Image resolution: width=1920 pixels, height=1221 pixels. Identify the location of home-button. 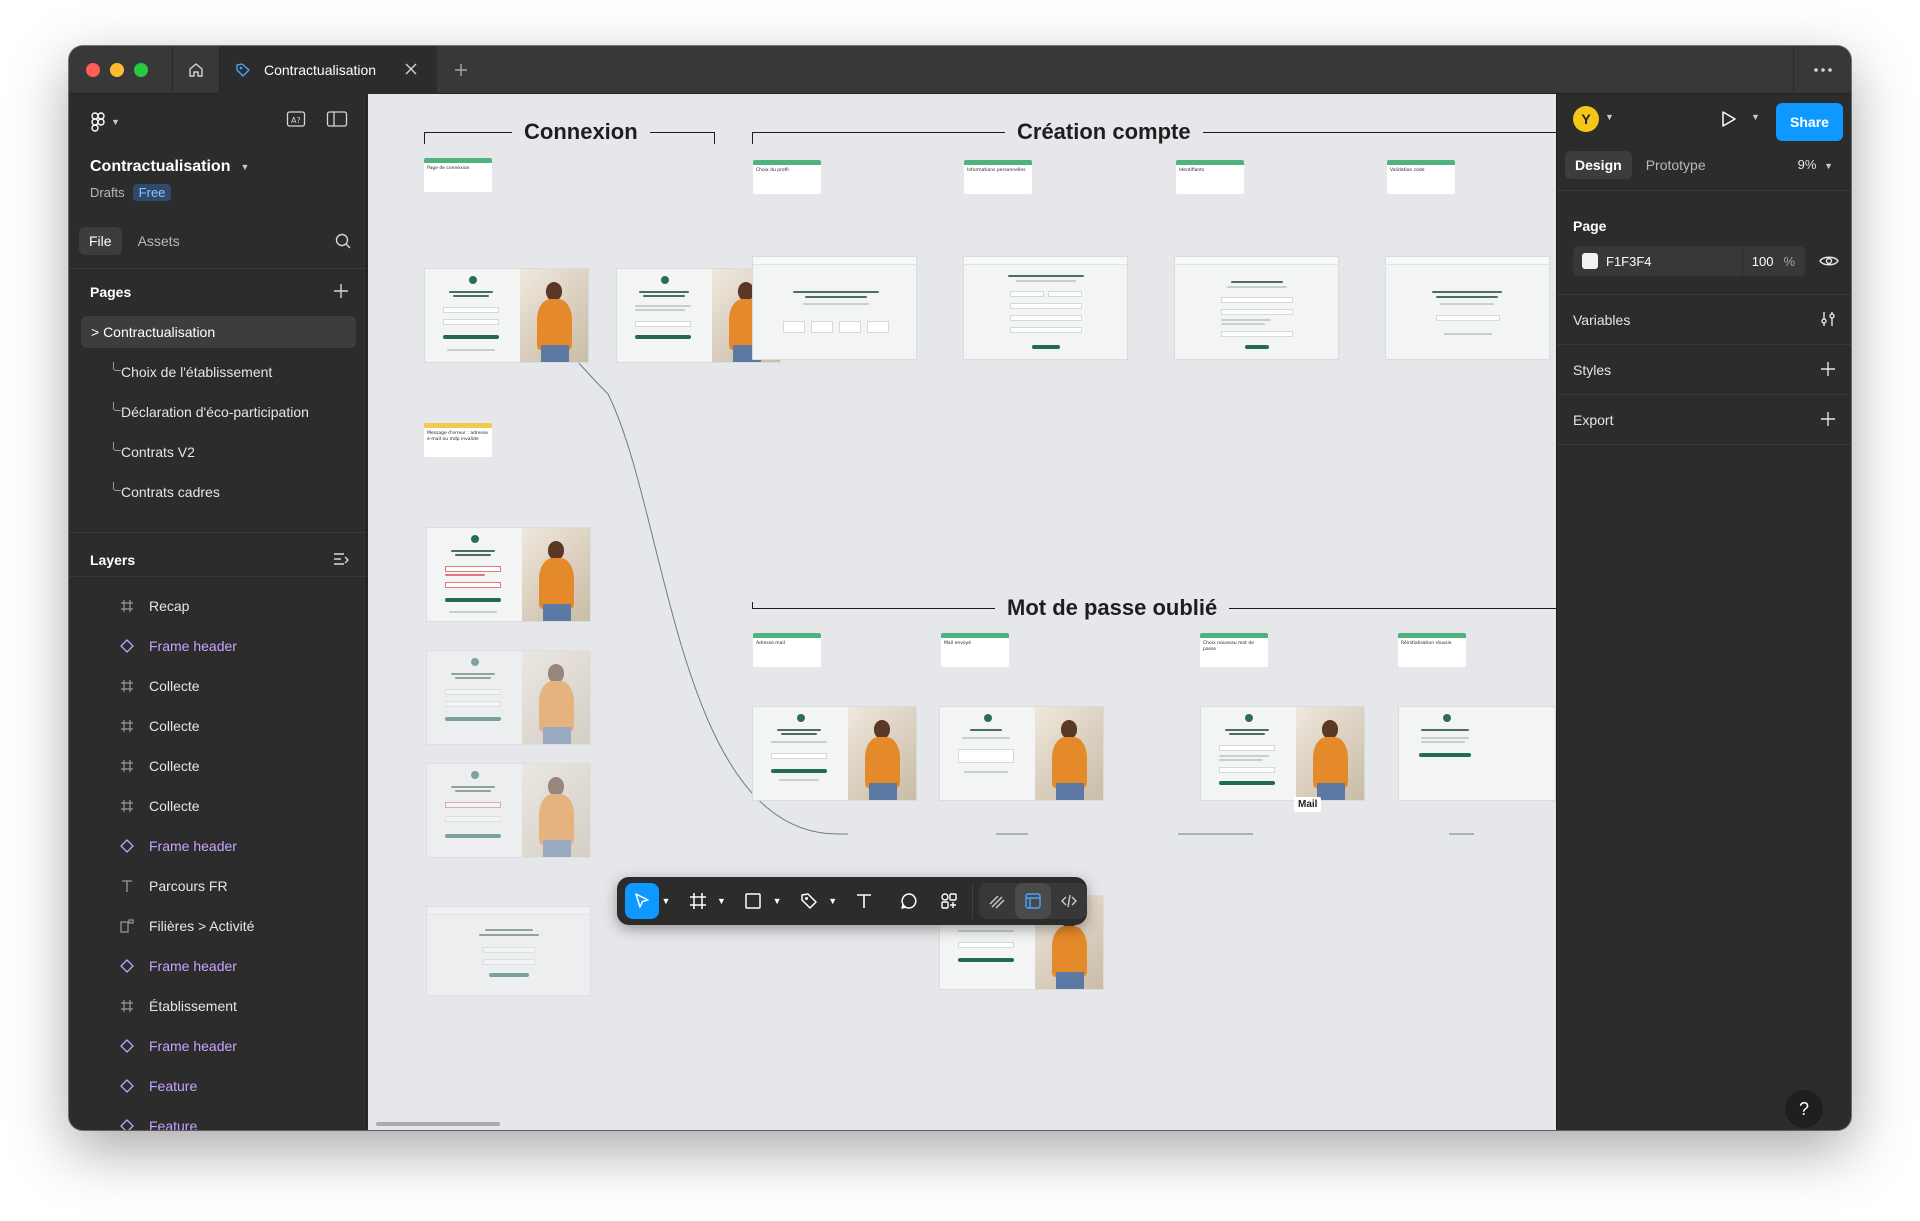
(196, 70).